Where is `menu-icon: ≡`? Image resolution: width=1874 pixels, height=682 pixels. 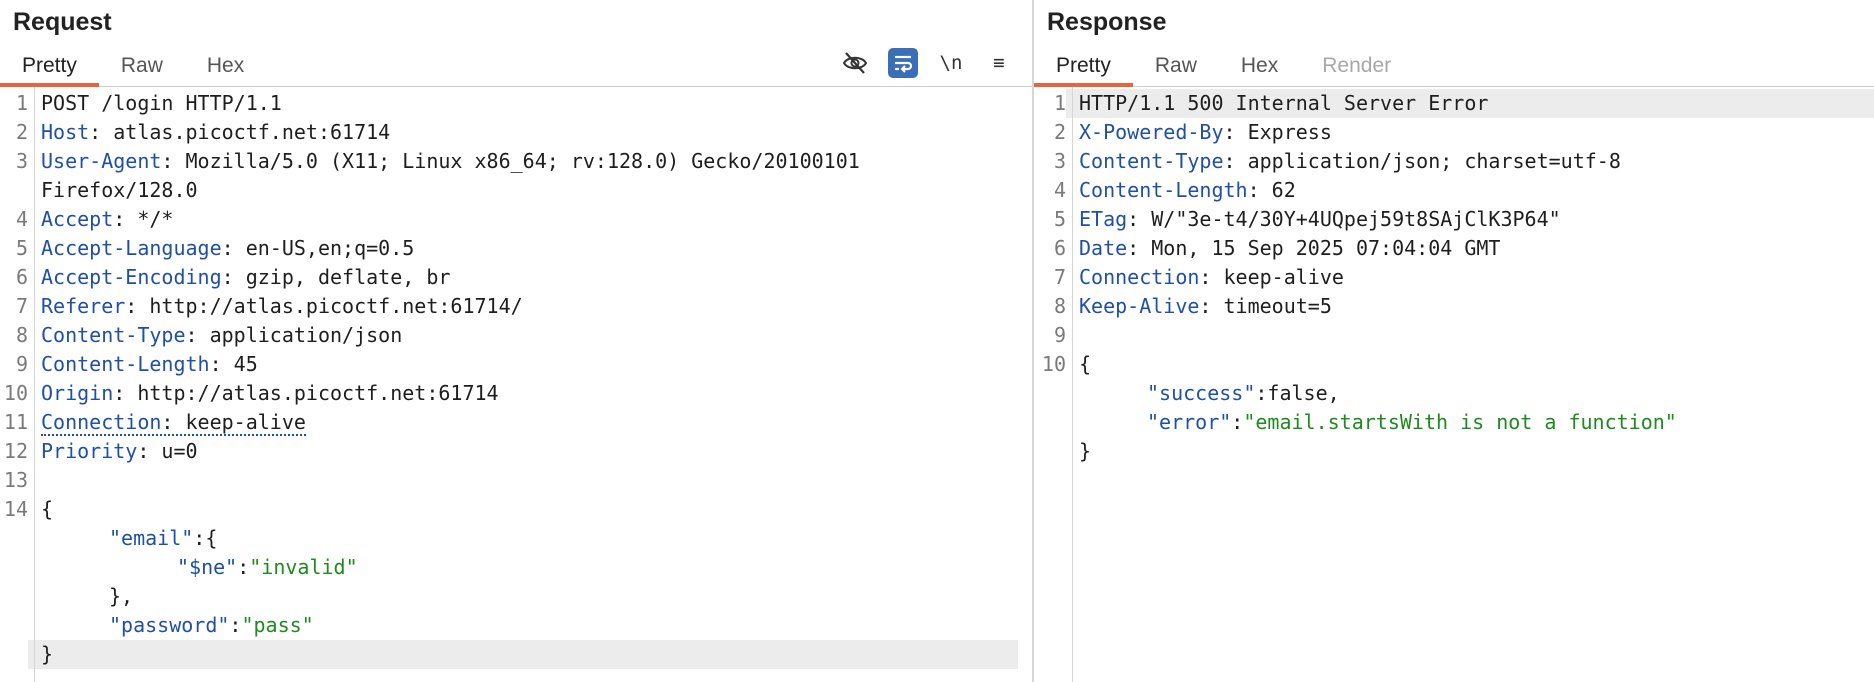
menu-icon: ≡ is located at coordinates (999, 63).